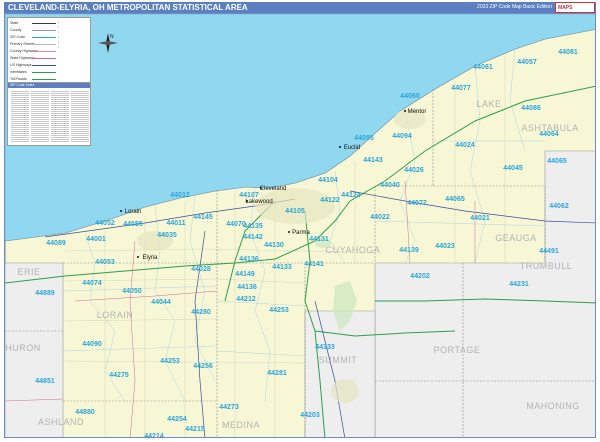 This screenshot has height=442, width=600. I want to click on zip-code-label: 44280, so click(201, 312).